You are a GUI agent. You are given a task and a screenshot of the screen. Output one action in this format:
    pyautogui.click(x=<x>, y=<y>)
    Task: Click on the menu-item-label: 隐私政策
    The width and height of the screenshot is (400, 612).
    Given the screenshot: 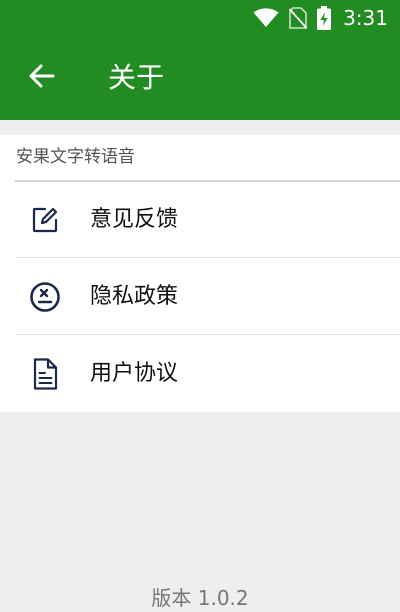 What is the action you would take?
    pyautogui.click(x=134, y=296)
    